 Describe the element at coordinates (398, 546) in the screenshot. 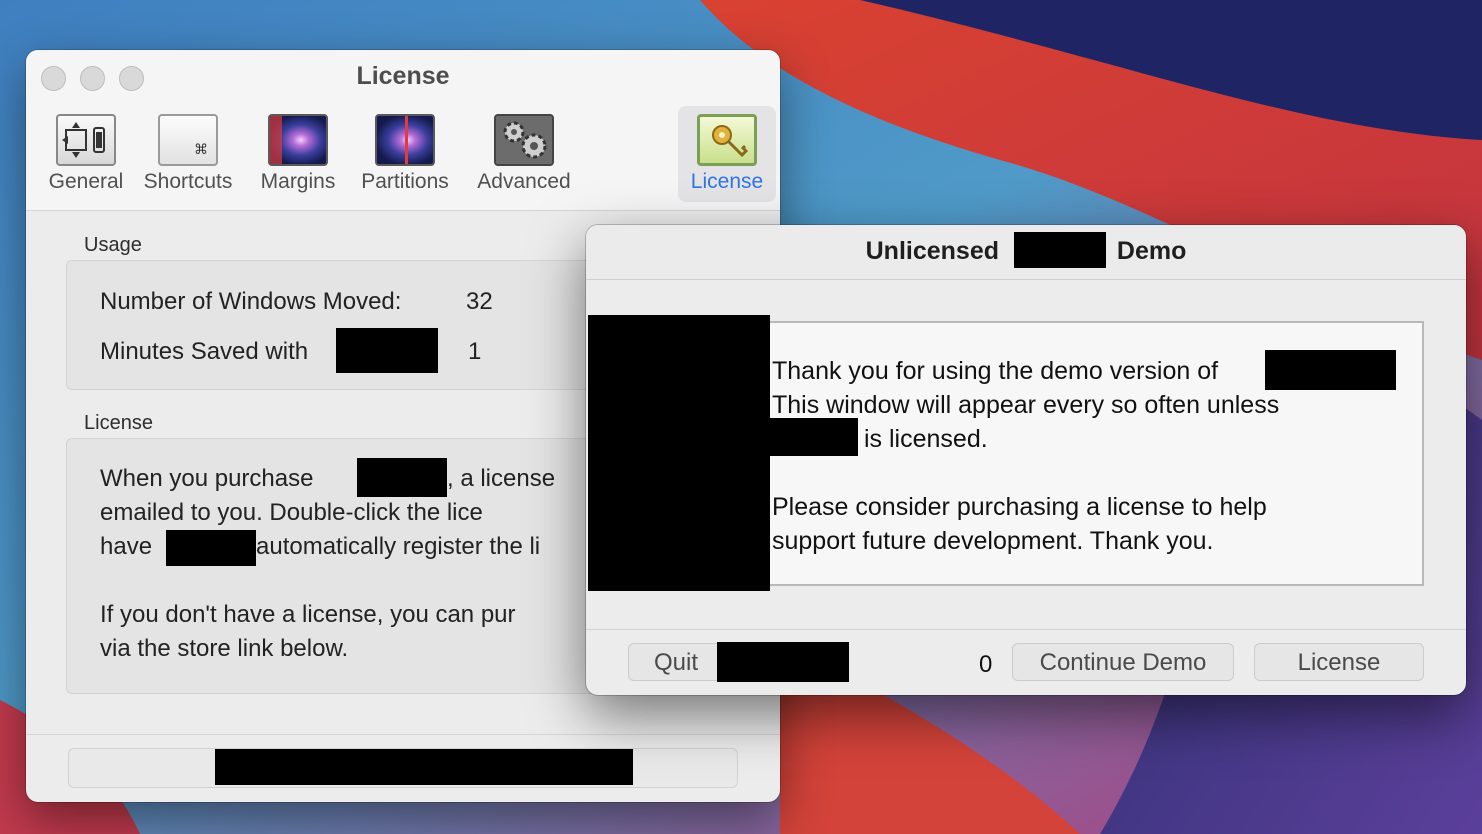

I see `license-text-line3-post: automatically register the li` at that location.